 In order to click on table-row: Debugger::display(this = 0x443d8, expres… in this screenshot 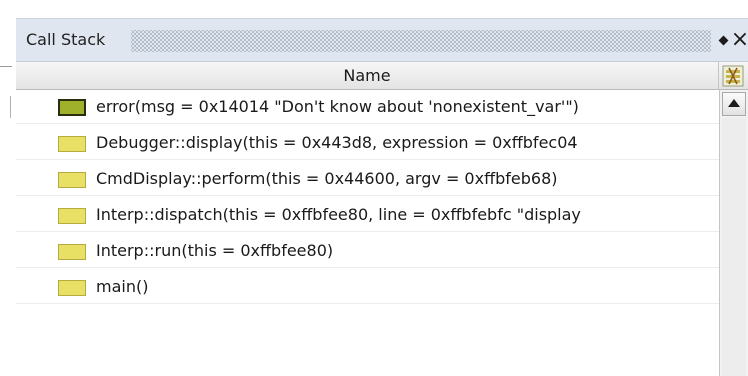, I will do `click(367, 143)`.